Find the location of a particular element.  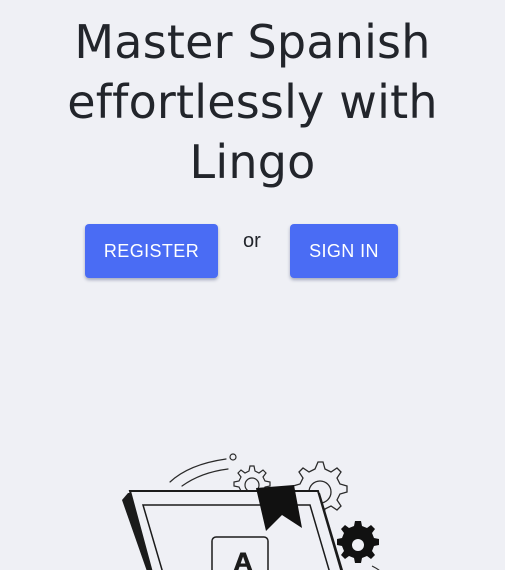

gear-solid-icon is located at coordinates (358, 542).